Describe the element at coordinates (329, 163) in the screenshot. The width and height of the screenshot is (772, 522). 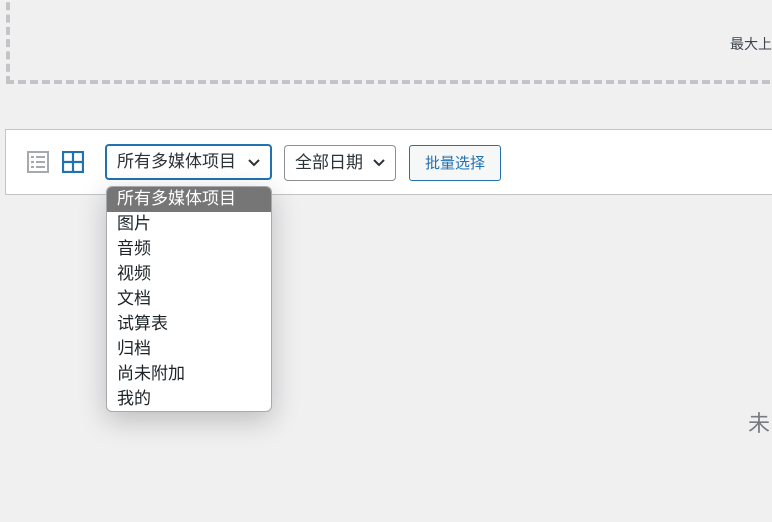
I see `date-filter-value: 全部日期` at that location.